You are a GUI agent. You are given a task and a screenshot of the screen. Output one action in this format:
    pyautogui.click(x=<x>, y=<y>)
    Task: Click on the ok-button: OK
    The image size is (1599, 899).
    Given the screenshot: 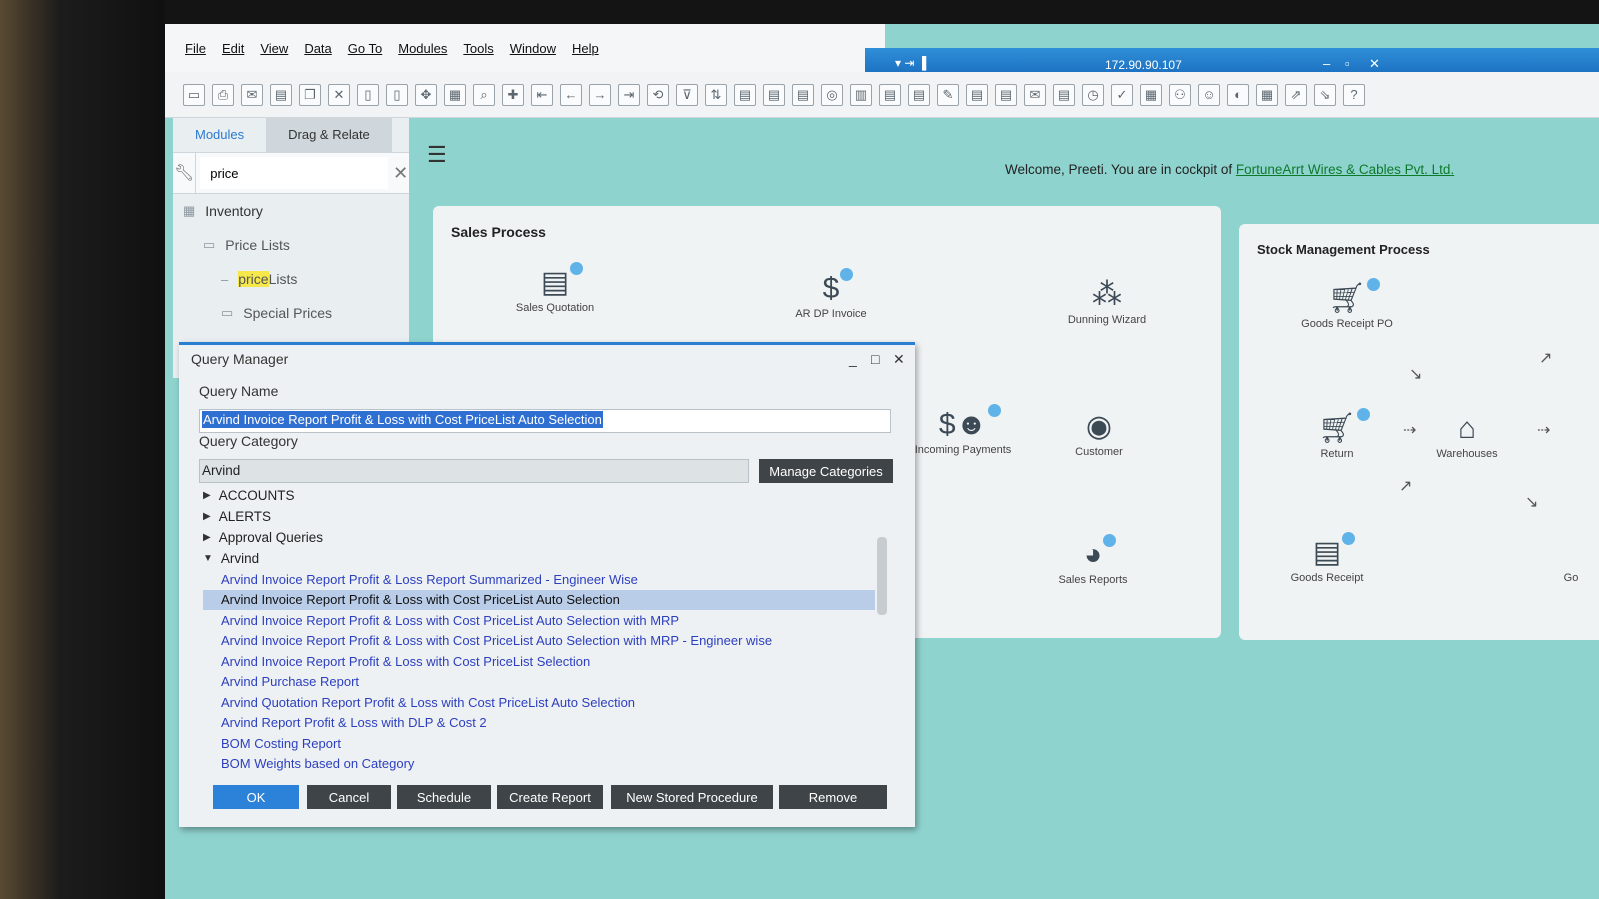 What is the action you would take?
    pyautogui.click(x=256, y=797)
    